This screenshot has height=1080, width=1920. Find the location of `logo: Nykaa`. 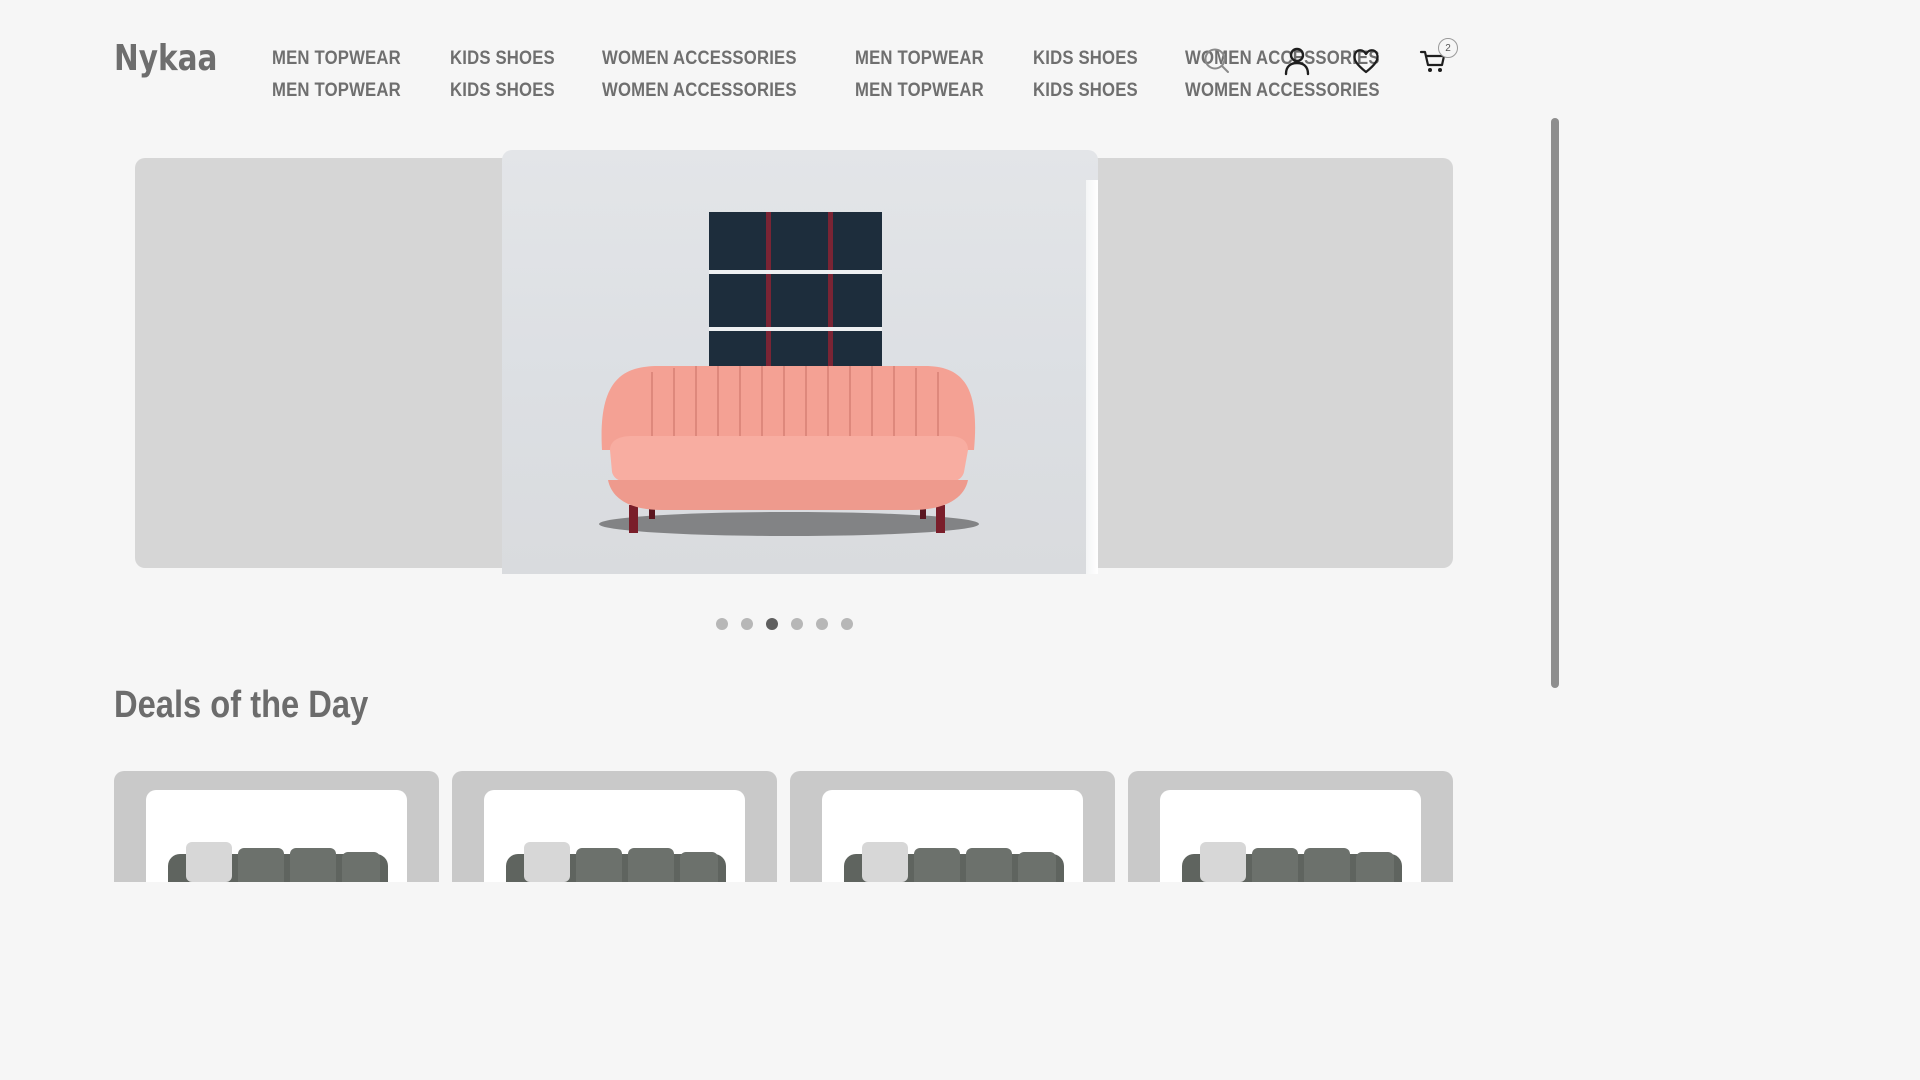

logo: Nykaa is located at coordinates (165, 58).